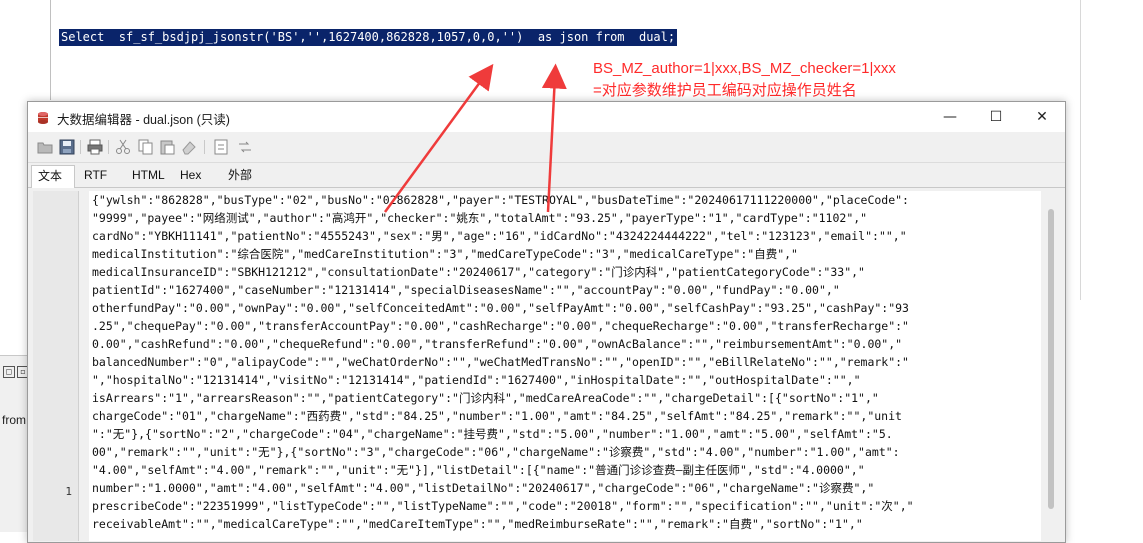 The width and height of the screenshot is (1143, 543). What do you see at coordinates (123, 147) in the screenshot?
I see `cut-icon` at bounding box center [123, 147].